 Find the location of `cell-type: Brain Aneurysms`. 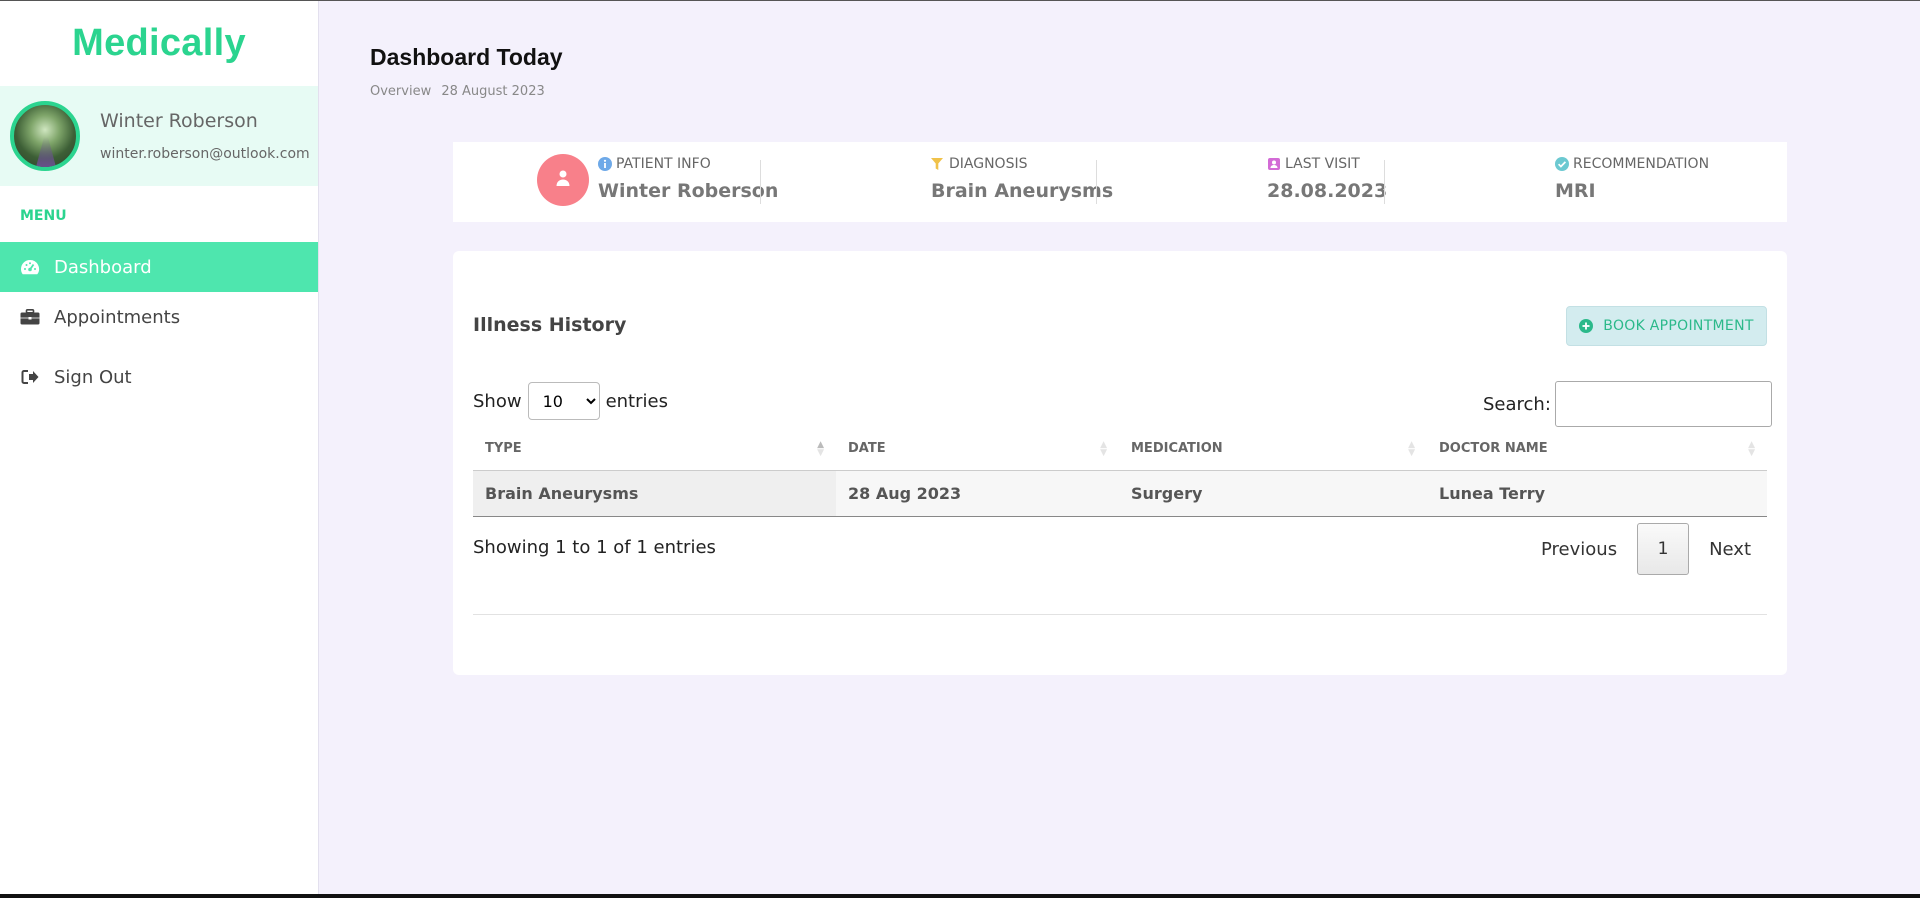

cell-type: Brain Aneurysms is located at coordinates (654, 493).